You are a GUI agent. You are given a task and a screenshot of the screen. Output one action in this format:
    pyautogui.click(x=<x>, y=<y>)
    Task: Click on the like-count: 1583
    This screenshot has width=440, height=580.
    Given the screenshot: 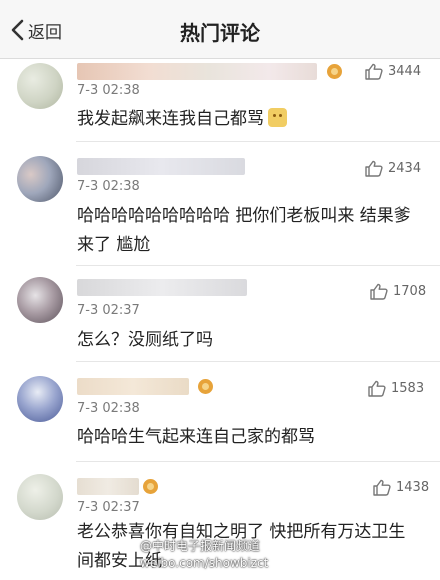 What is the action you would take?
    pyautogui.click(x=408, y=388)
    